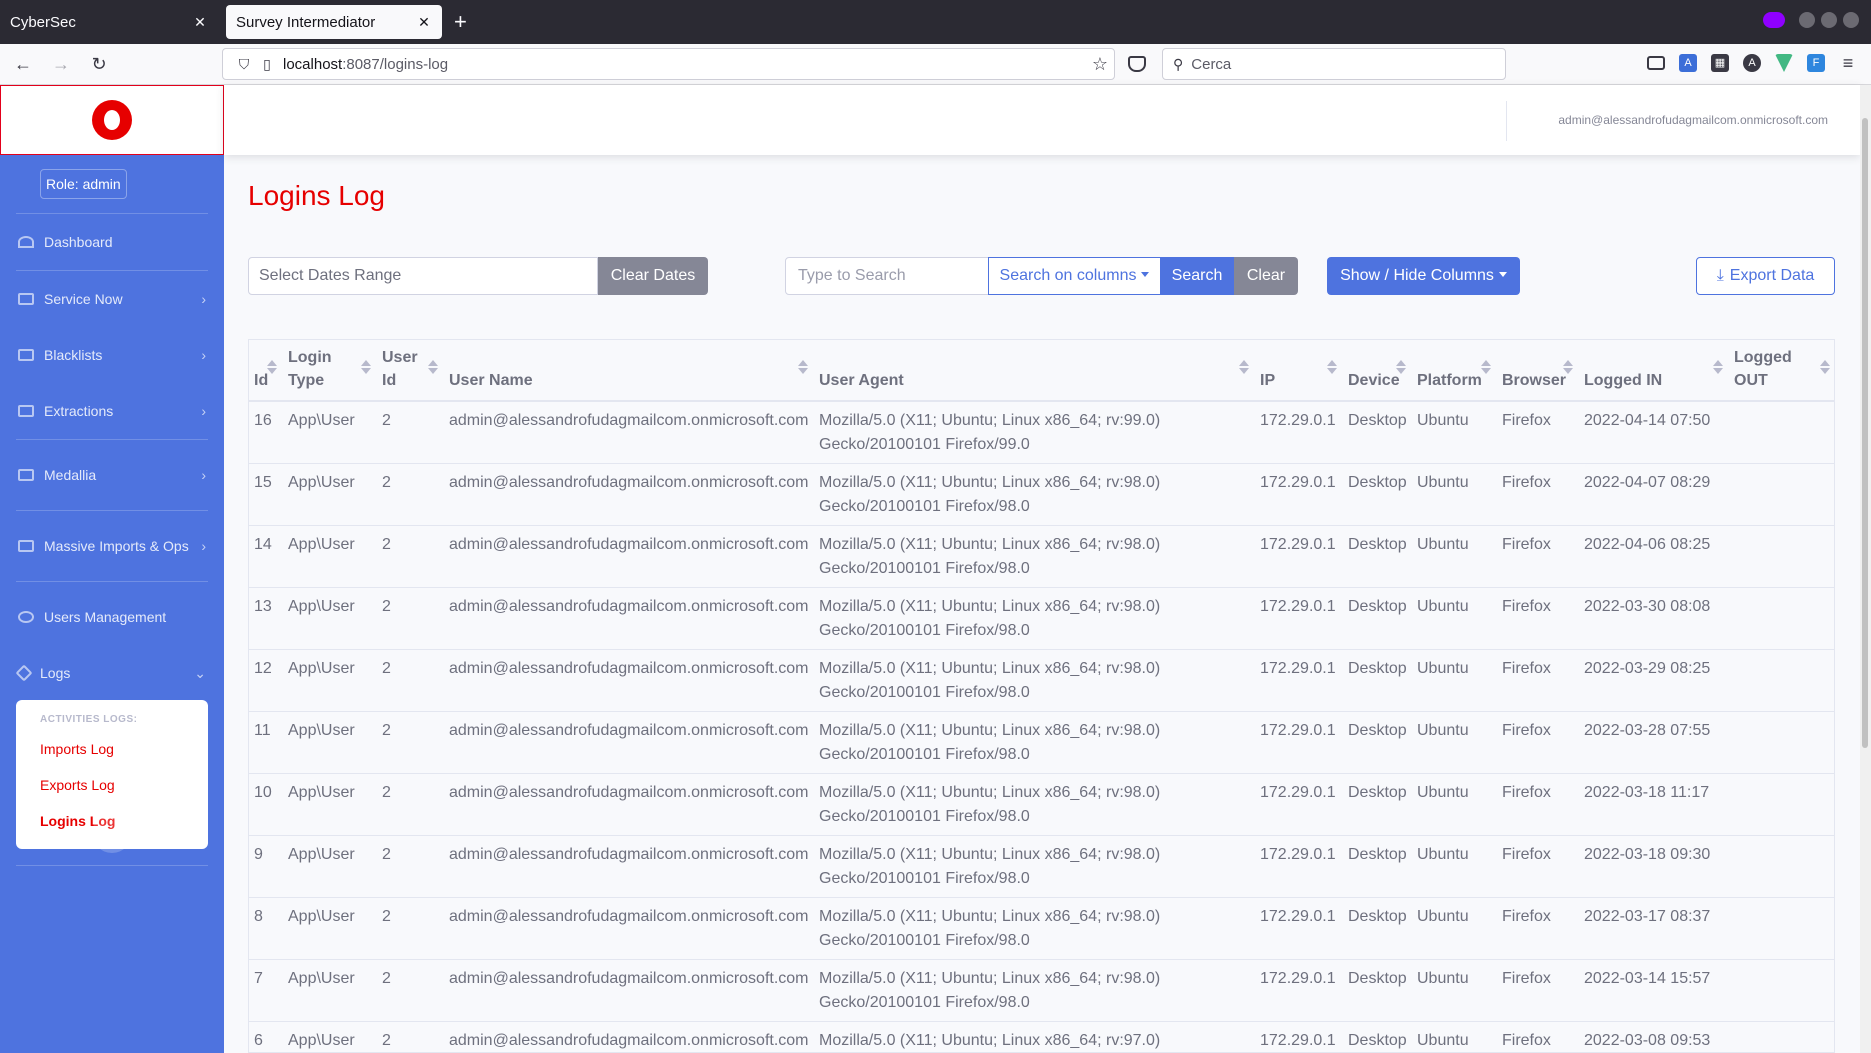 The height and width of the screenshot is (1053, 1871). I want to click on sidebar-item-label: Users Management, so click(105, 617).